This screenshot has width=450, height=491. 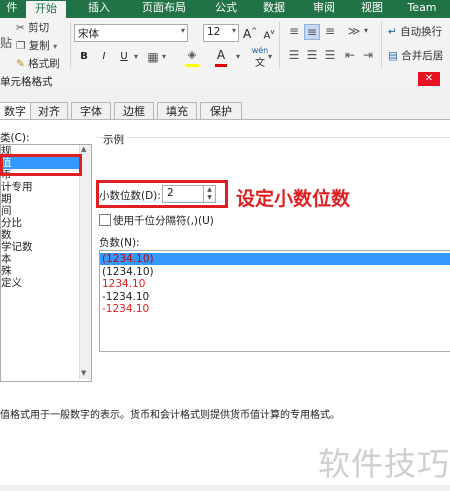 I want to click on tab-review: 审阅, so click(x=324, y=9).